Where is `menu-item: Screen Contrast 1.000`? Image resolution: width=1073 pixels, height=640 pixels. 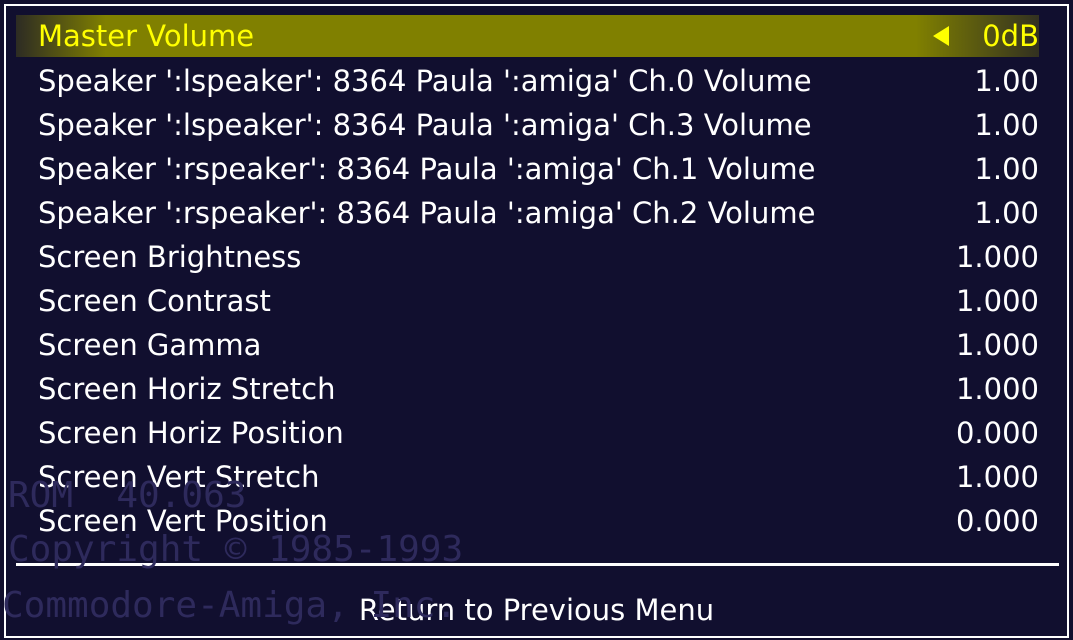
menu-item: Screen Contrast 1.000 is located at coordinates (527, 301).